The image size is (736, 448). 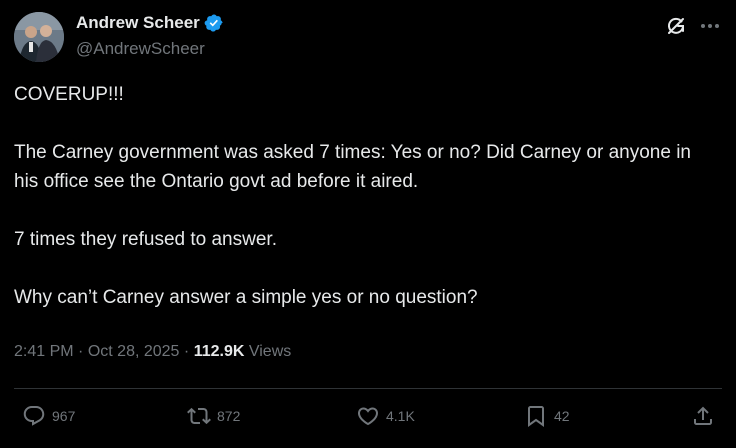 What do you see at coordinates (536, 416) in the screenshot?
I see `bookmark-icon` at bounding box center [536, 416].